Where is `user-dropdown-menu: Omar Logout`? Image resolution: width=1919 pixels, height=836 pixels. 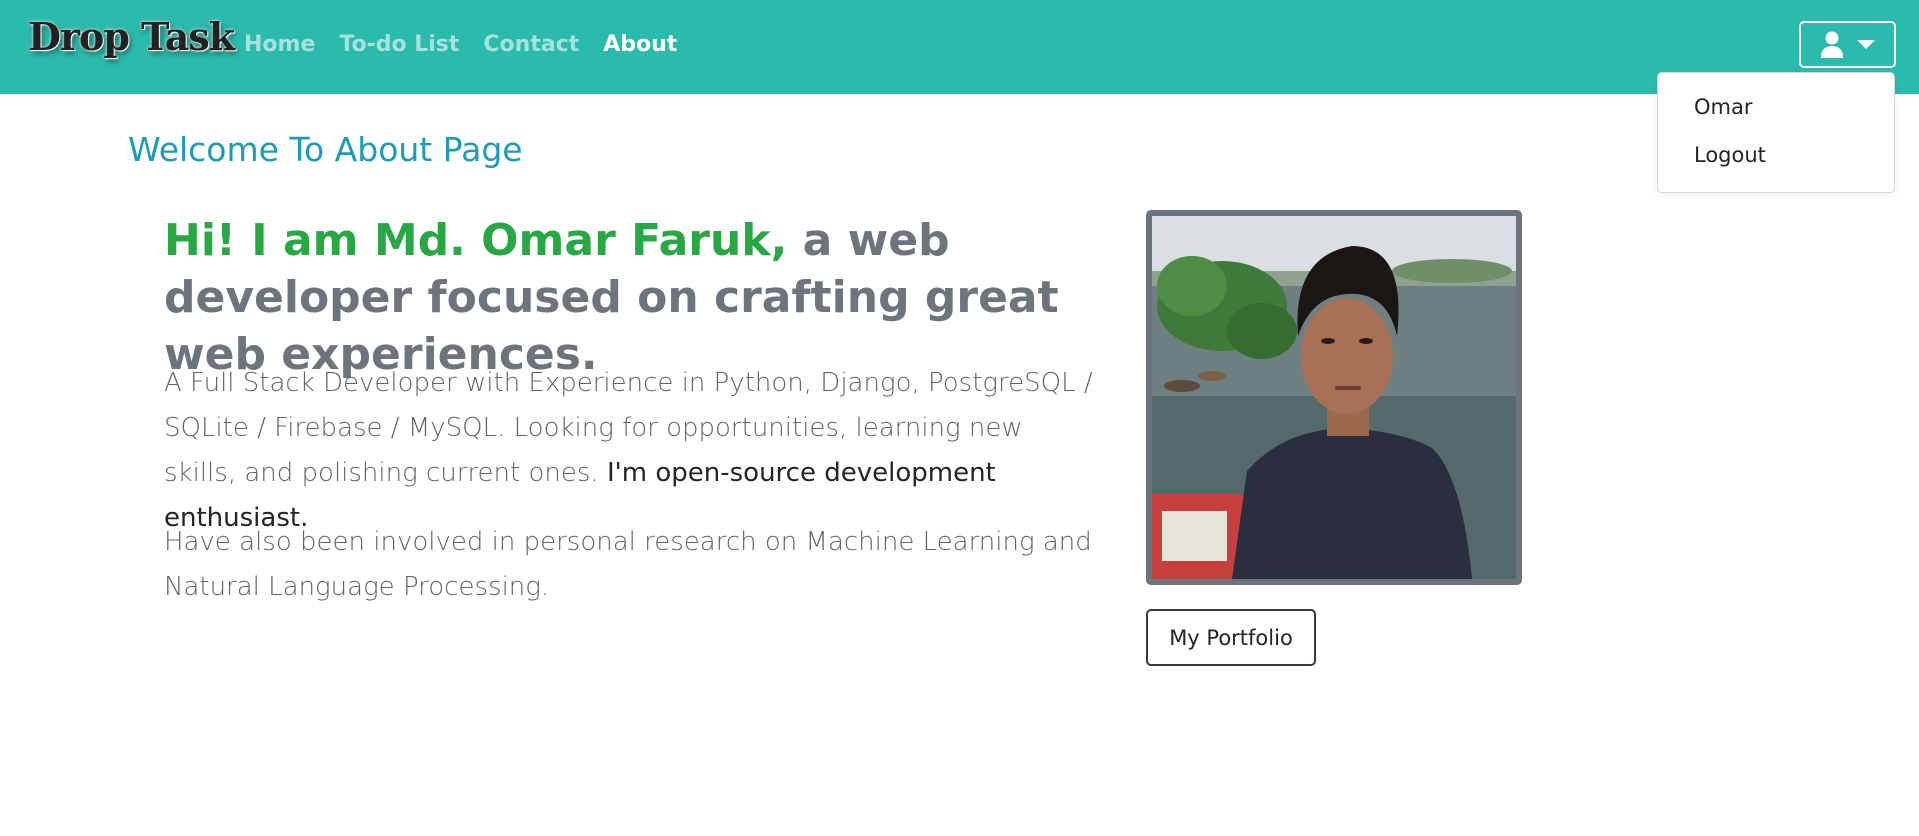 user-dropdown-menu: Omar Logout is located at coordinates (1776, 132).